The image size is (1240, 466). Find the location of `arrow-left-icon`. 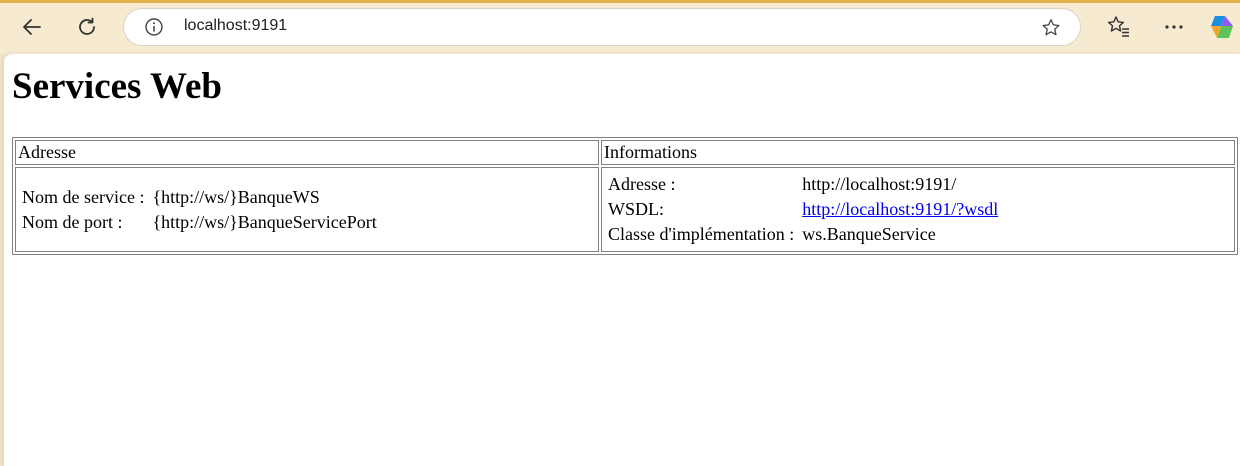

arrow-left-icon is located at coordinates (32, 27).